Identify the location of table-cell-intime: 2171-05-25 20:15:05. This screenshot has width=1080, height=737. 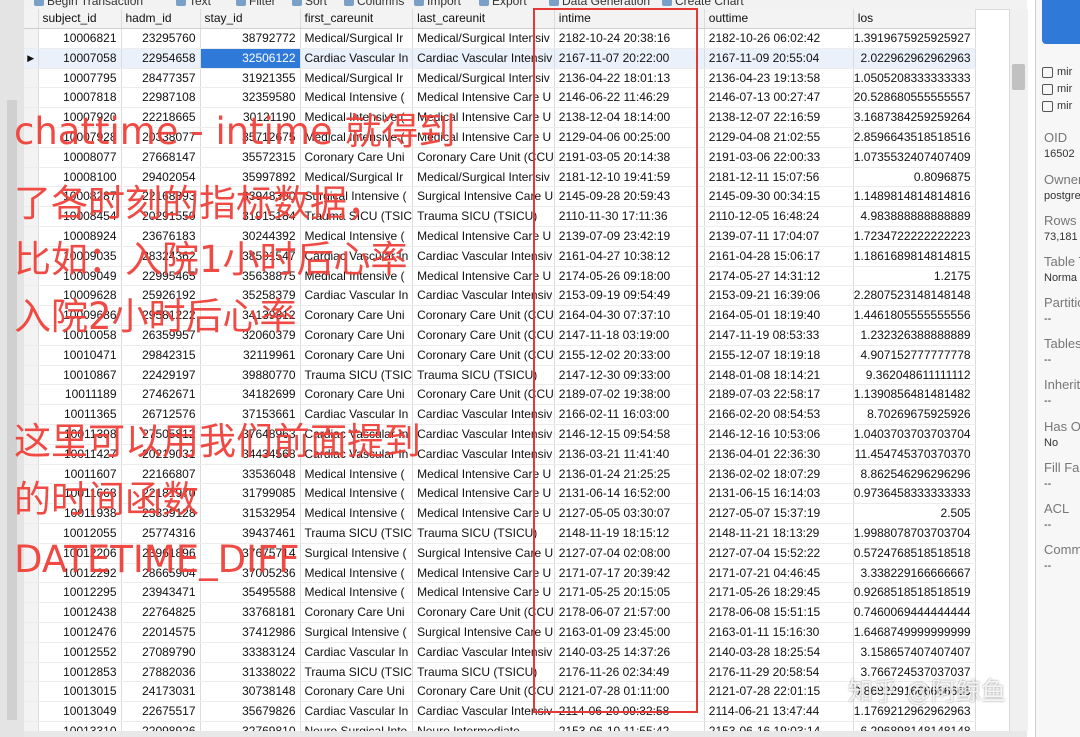
(629, 593).